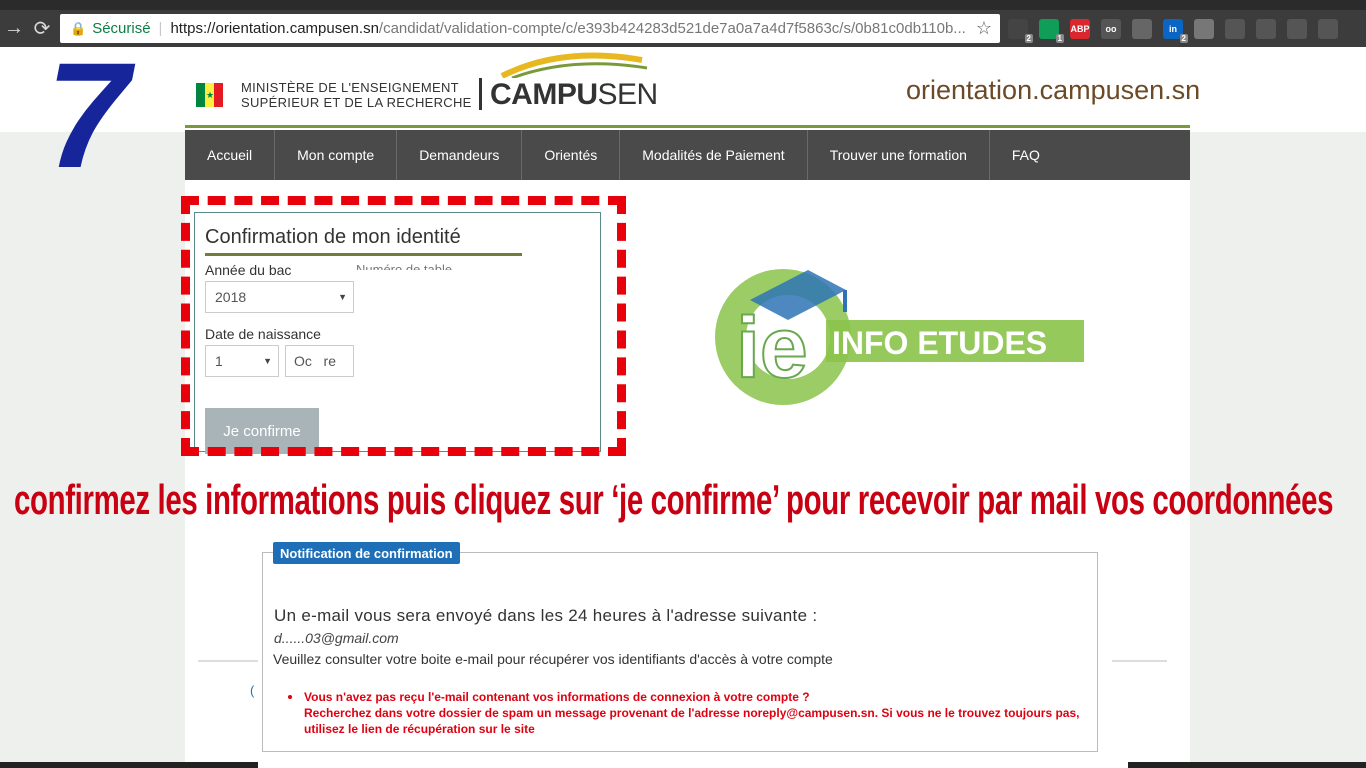 The width and height of the screenshot is (1366, 768). I want to click on url-host: https://orientation.campusen.sn, so click(274, 28).